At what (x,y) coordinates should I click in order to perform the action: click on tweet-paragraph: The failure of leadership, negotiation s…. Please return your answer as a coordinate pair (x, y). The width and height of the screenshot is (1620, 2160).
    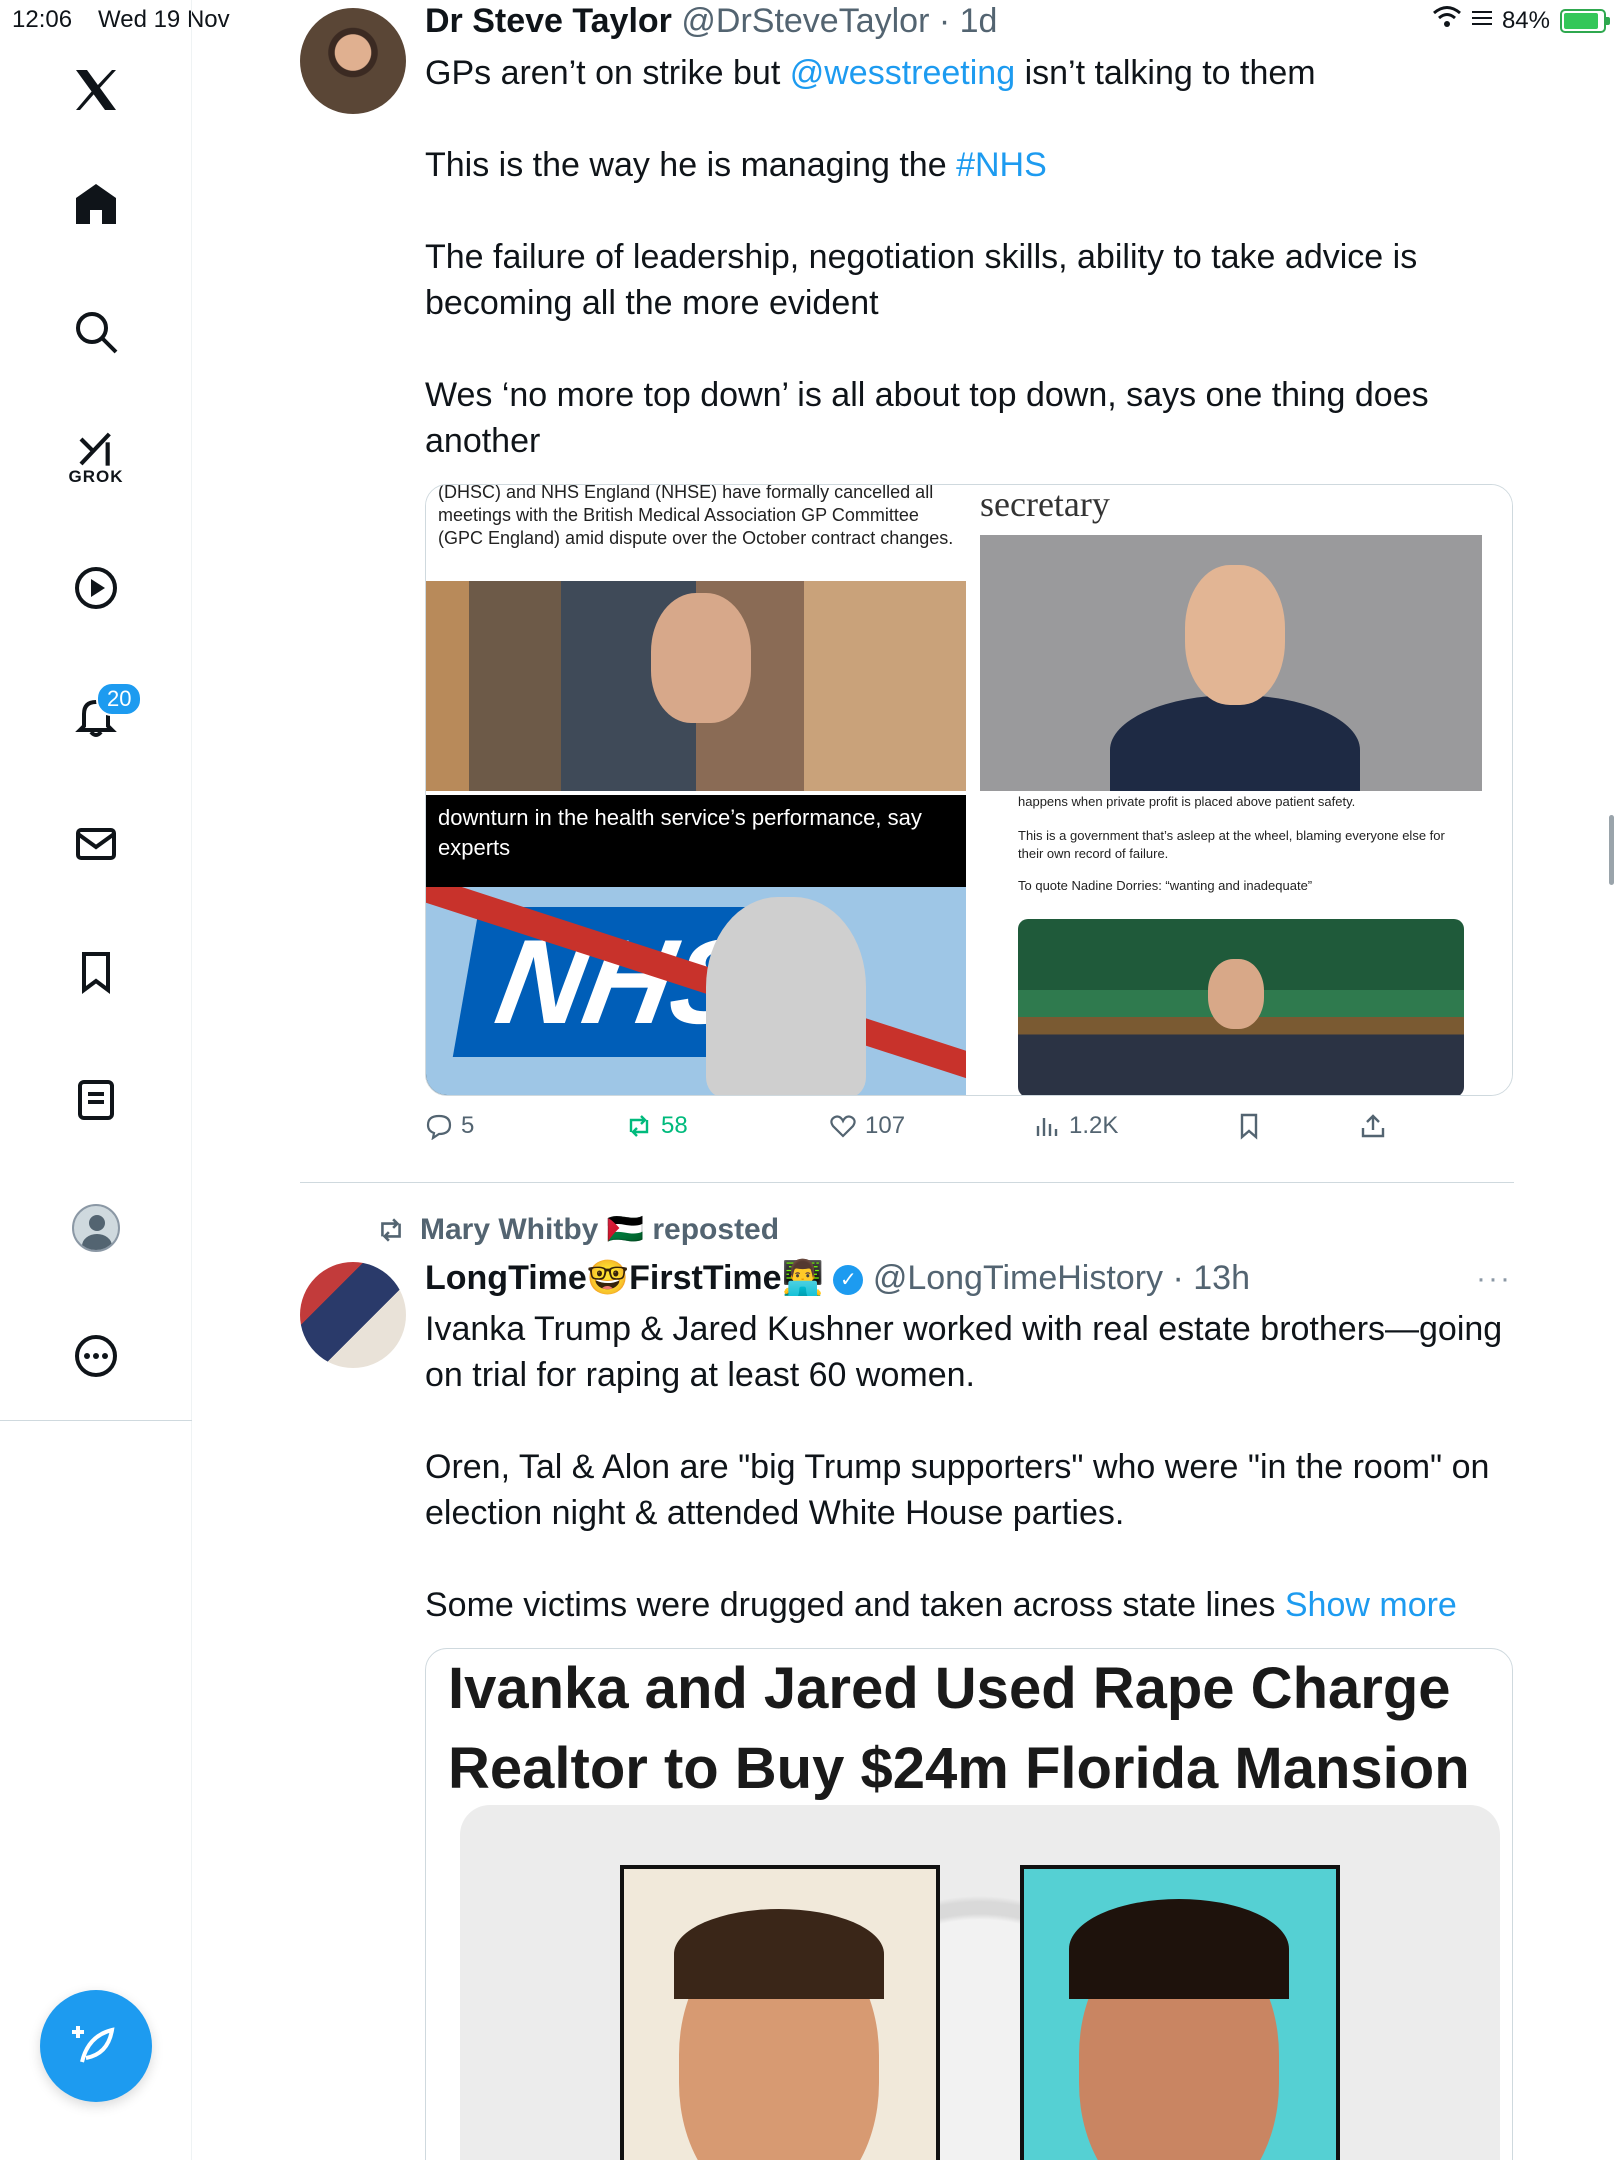
    Looking at the image, I should click on (921, 280).